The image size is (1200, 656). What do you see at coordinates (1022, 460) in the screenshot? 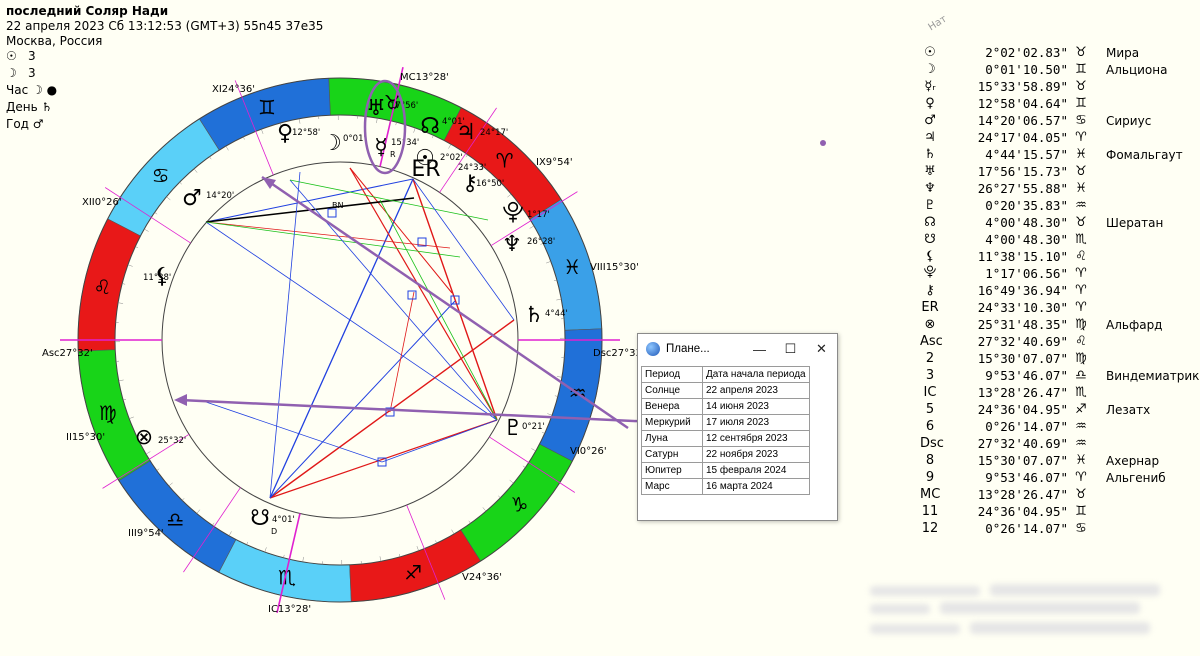
I see `planet-position: 15°30'07.07"` at bounding box center [1022, 460].